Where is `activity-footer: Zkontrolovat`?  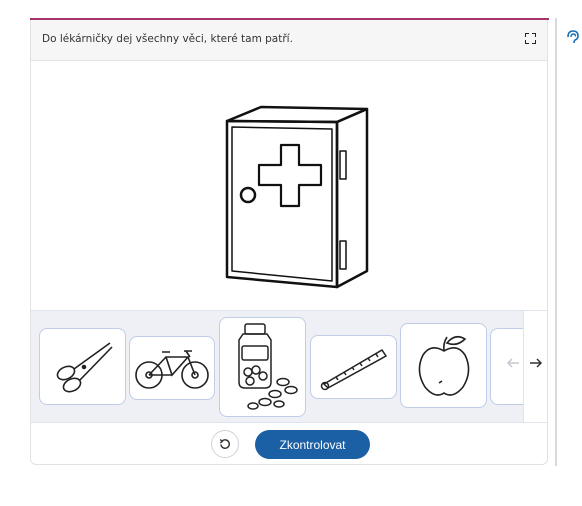
activity-footer: Zkontrolovat is located at coordinates (289, 443).